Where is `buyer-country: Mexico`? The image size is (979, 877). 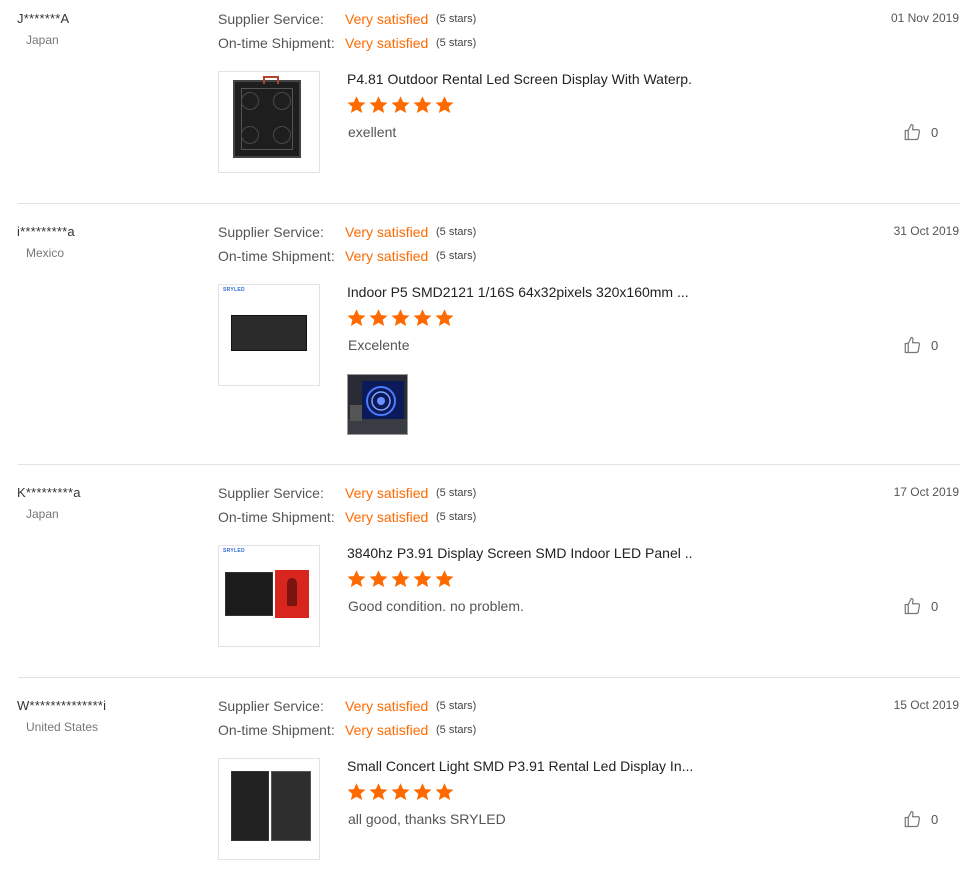
buyer-country: Mexico is located at coordinates (45, 253).